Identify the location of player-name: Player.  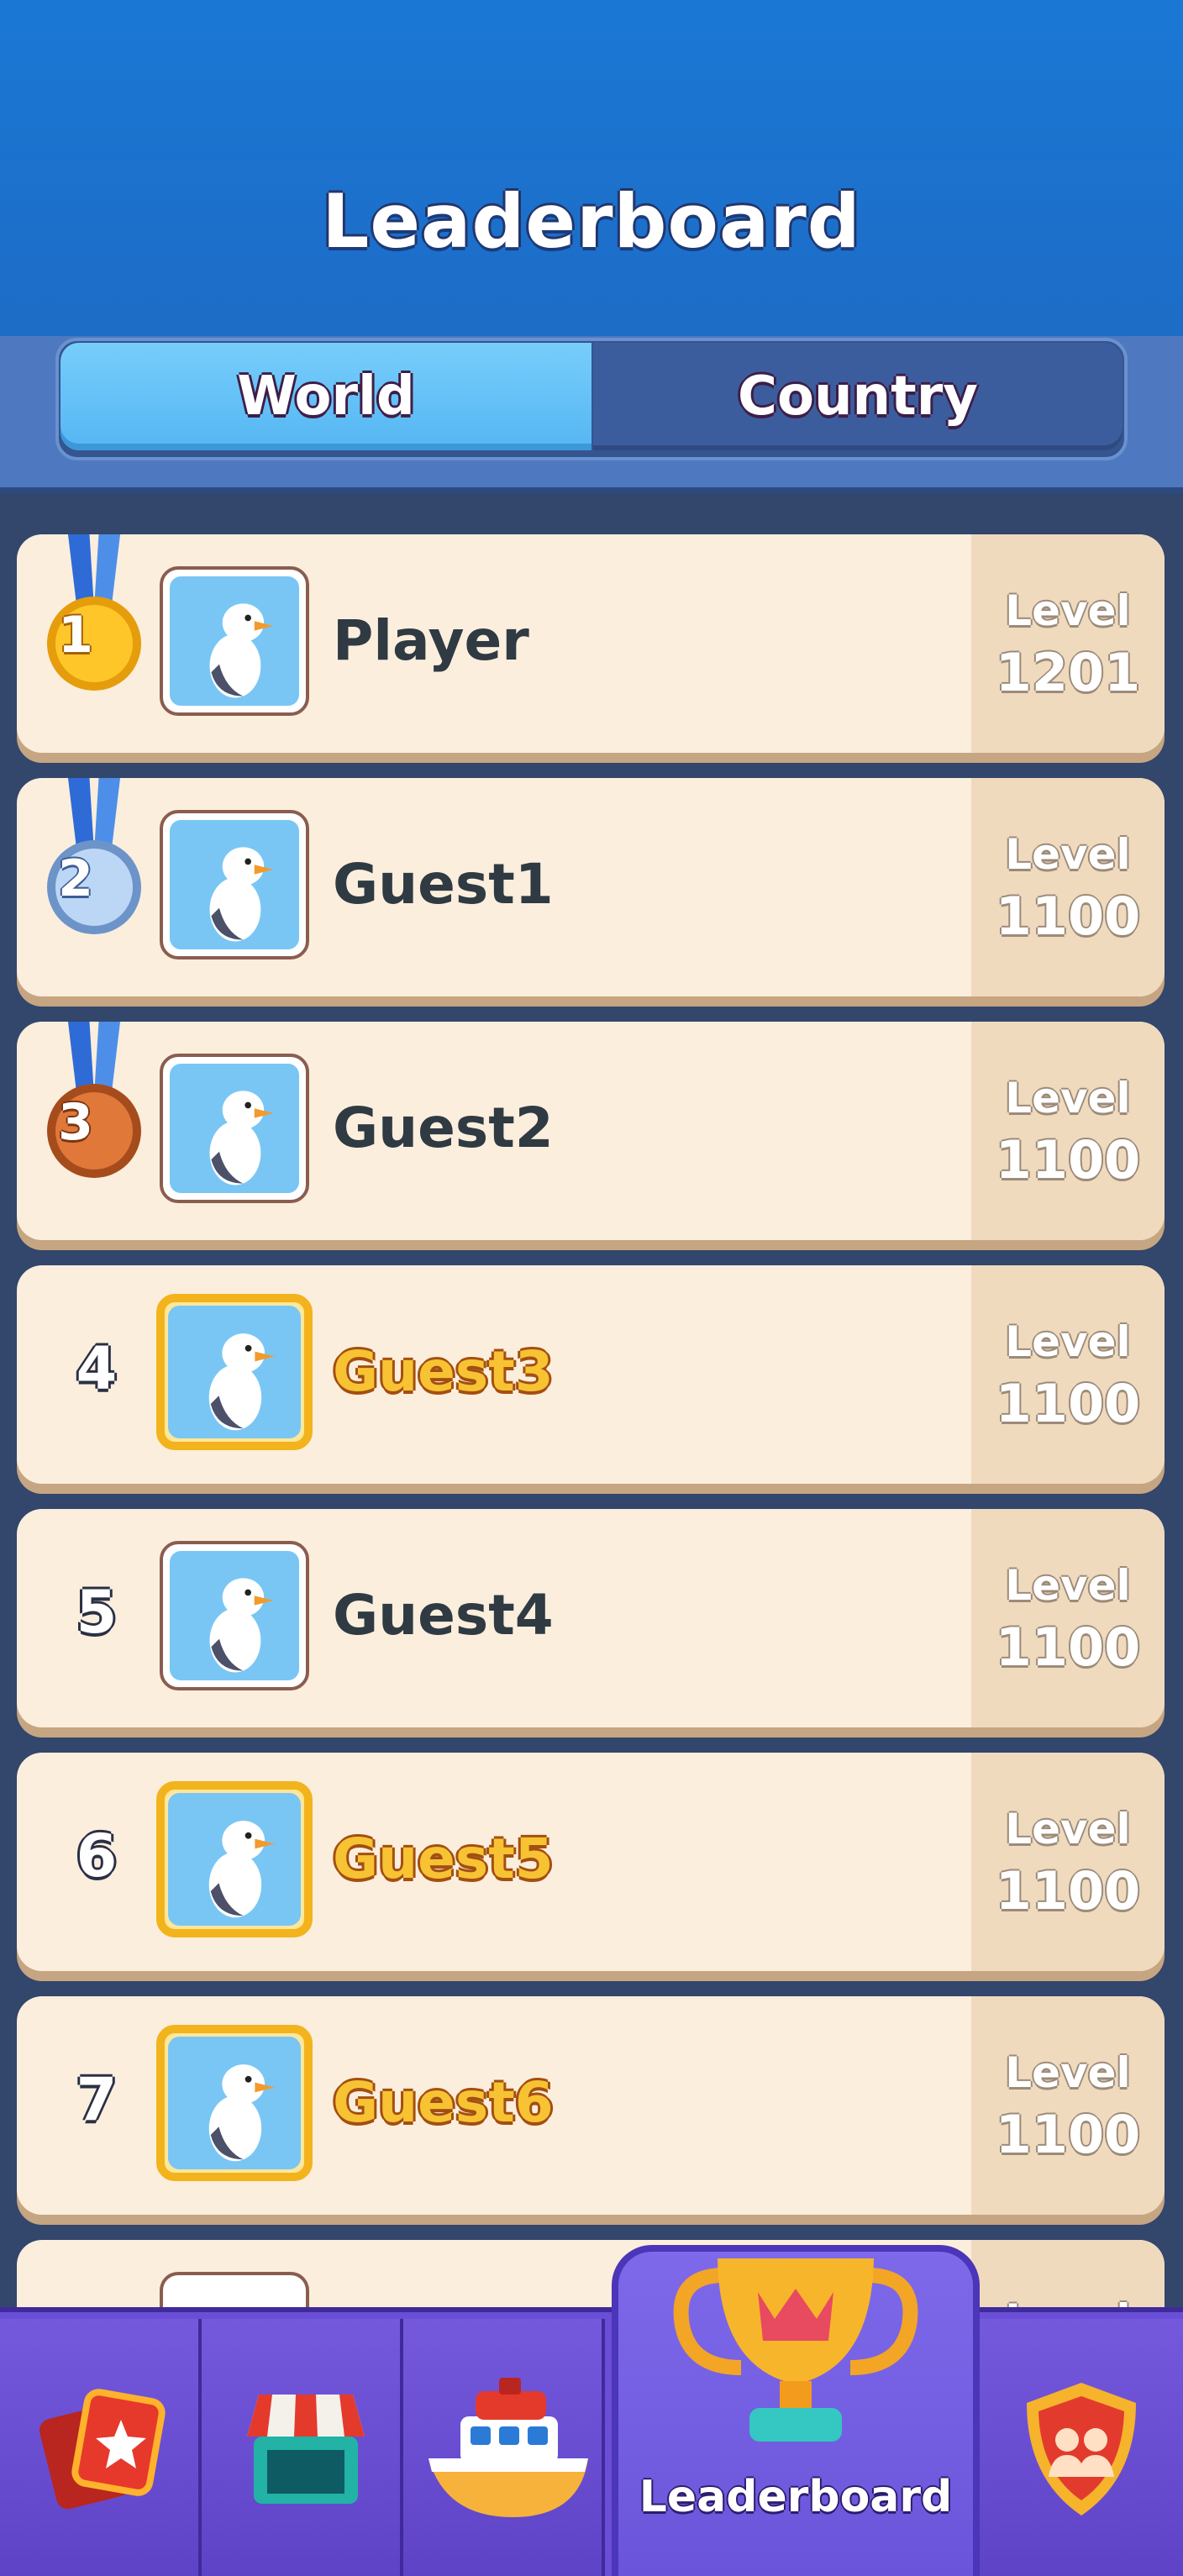
(431, 640).